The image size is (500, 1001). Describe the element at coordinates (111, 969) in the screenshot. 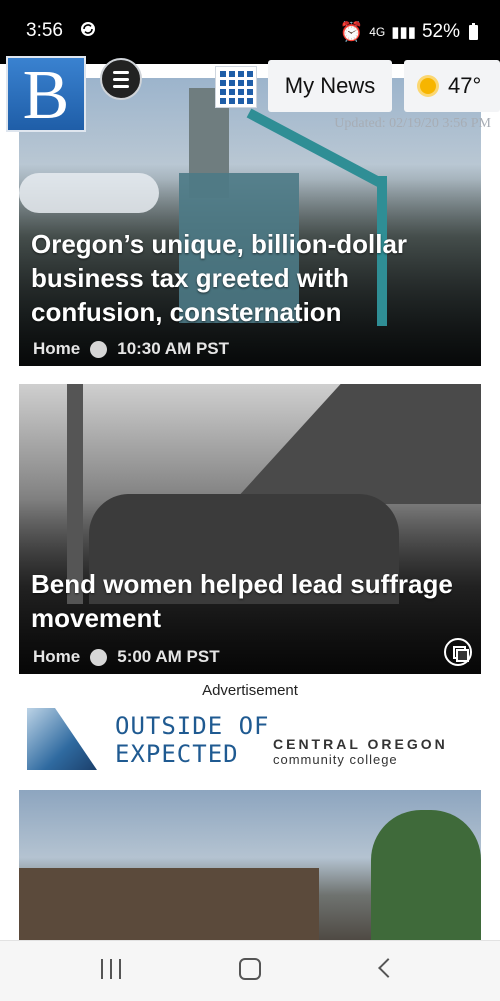

I see `recents-icon` at that location.